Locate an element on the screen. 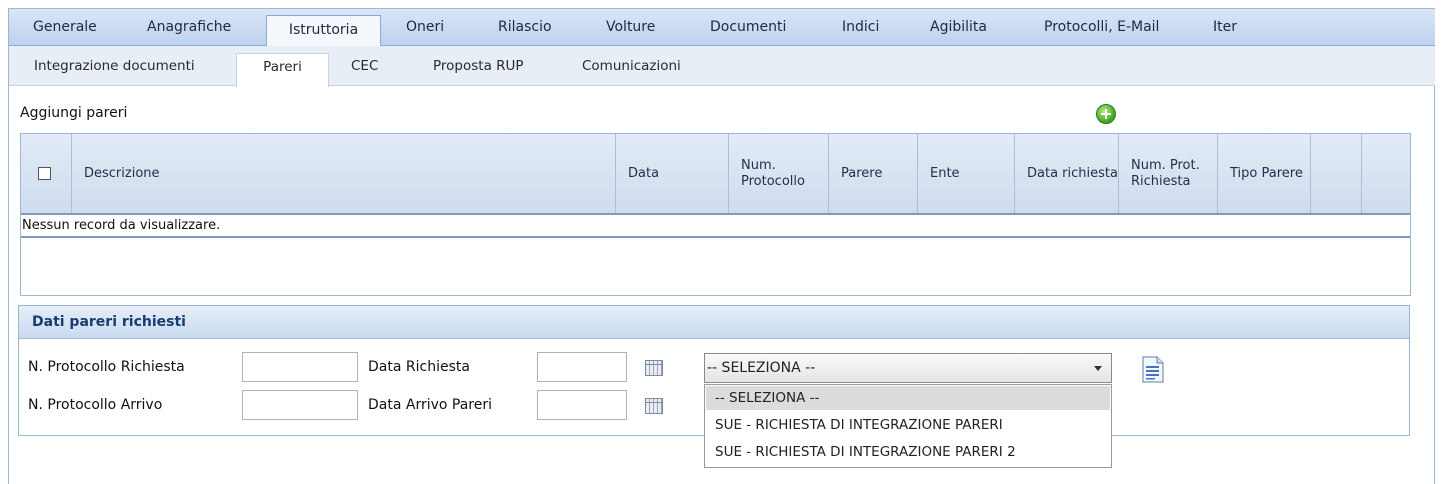 The height and width of the screenshot is (484, 1442). tab-protocolli-email: Protocolli, E-Mail is located at coordinates (1101, 27).